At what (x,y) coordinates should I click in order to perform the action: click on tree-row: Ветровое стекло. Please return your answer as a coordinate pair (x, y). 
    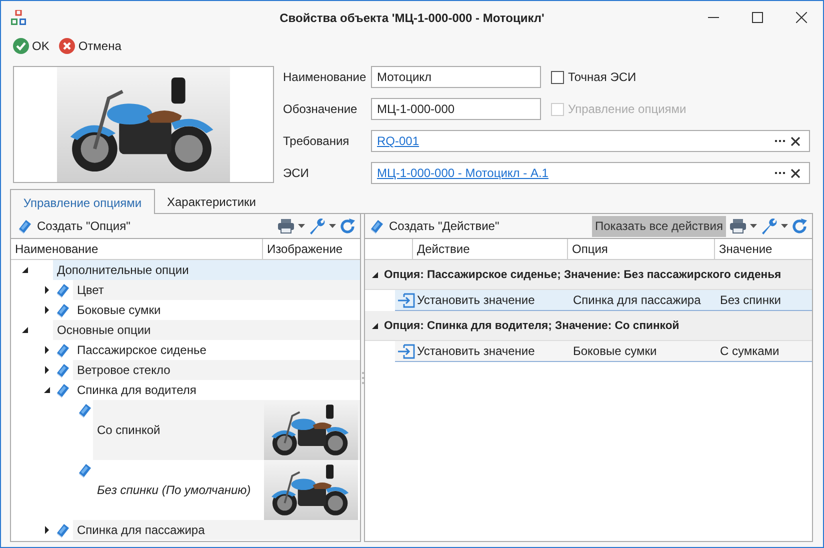
    Looking at the image, I should click on (216, 370).